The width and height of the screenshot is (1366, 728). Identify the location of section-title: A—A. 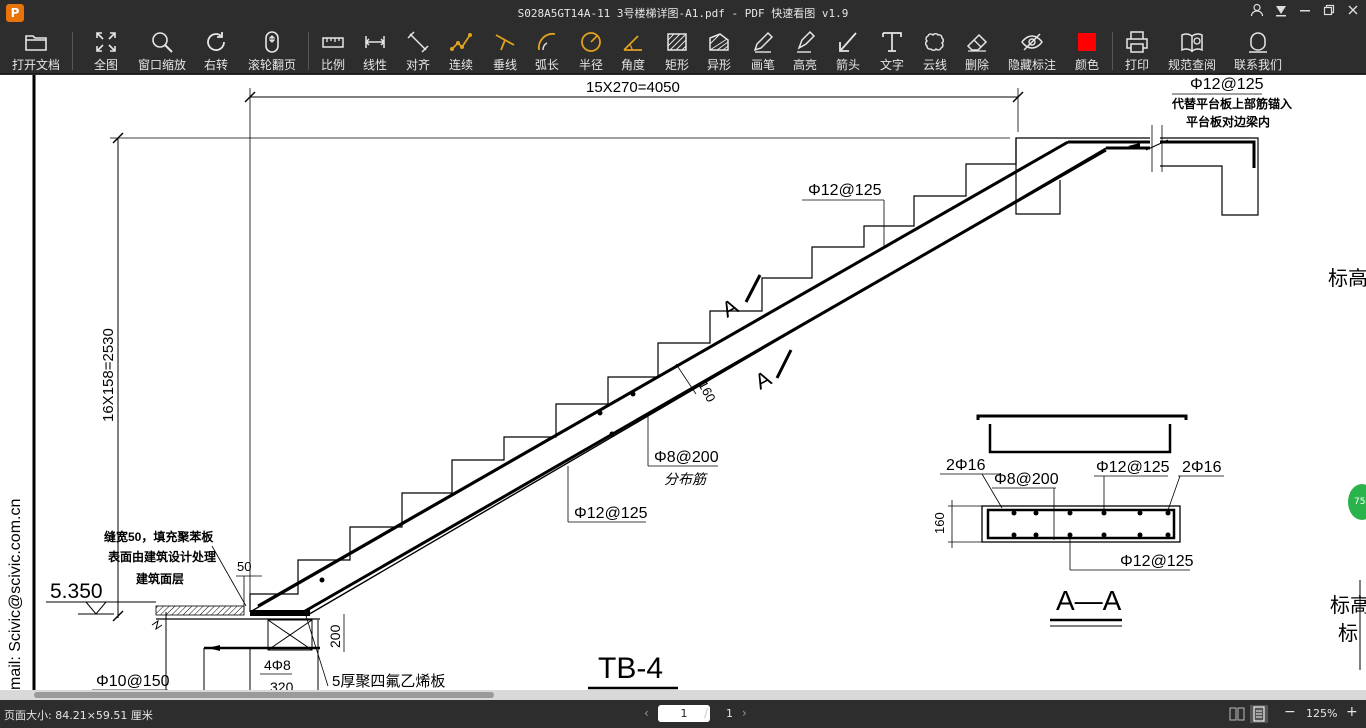
(1089, 600).